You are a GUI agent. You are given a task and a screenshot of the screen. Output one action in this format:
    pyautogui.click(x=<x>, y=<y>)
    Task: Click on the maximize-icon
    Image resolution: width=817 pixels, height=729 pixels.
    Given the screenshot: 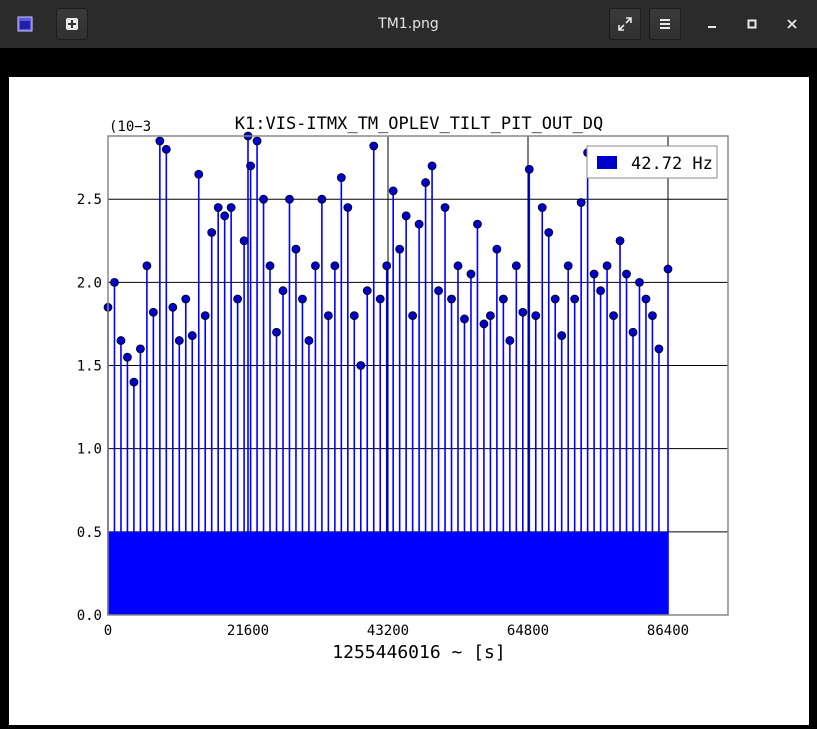 What is the action you would take?
    pyautogui.click(x=752, y=24)
    